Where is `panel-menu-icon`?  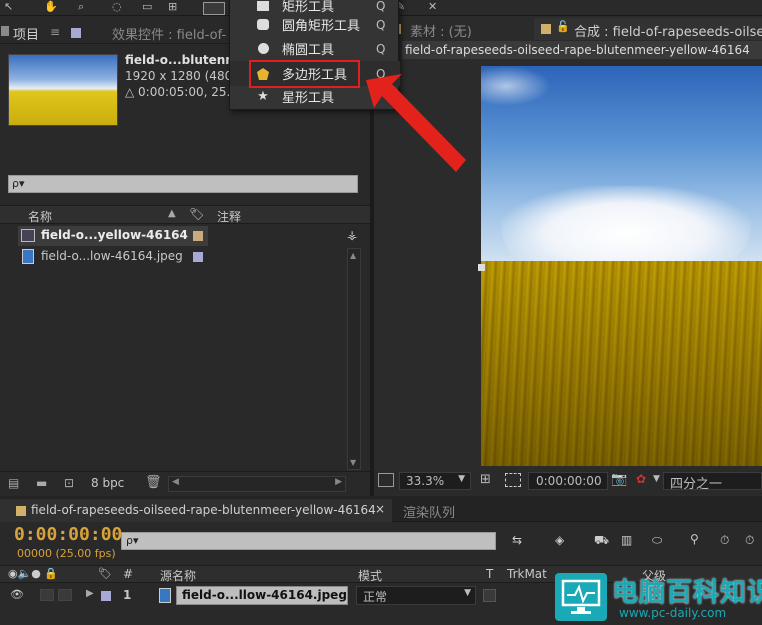 panel-menu-icon is located at coordinates (5, 31).